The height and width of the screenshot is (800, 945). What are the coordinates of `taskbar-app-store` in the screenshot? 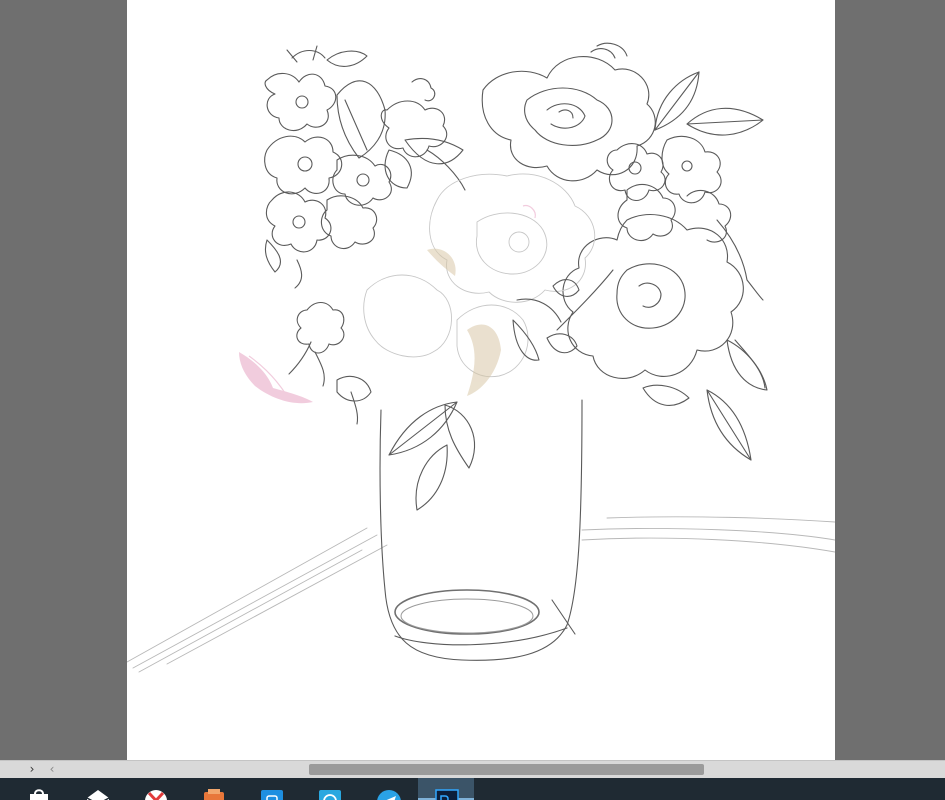 It's located at (38, 789).